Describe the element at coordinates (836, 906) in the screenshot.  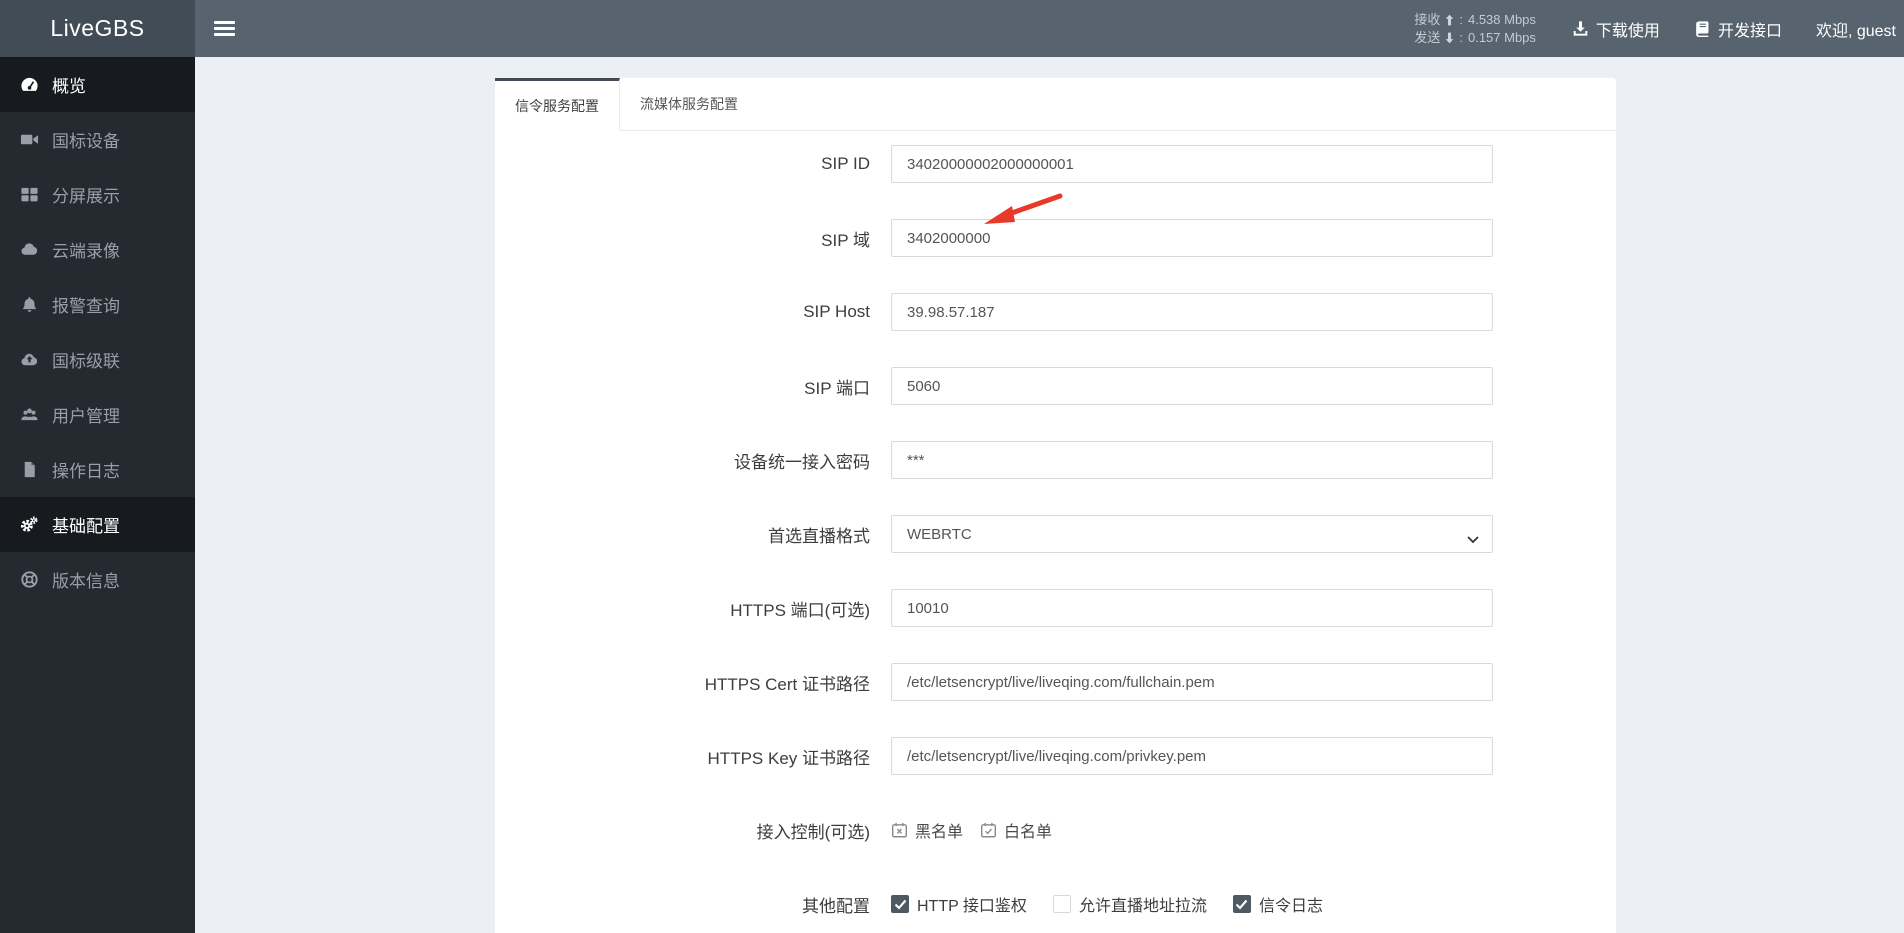
I see `other-config-label: 其他配置` at that location.